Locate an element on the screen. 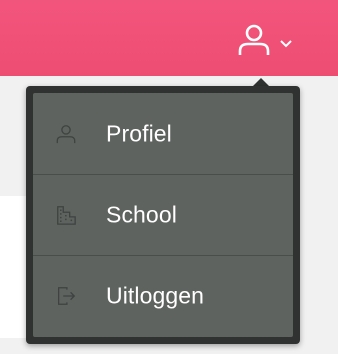 The image size is (338, 354). user-menu-toggle is located at coordinates (267, 41).